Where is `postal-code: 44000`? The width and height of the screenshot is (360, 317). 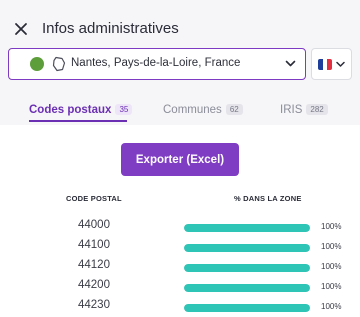
postal-code: 44000 is located at coordinates (94, 225).